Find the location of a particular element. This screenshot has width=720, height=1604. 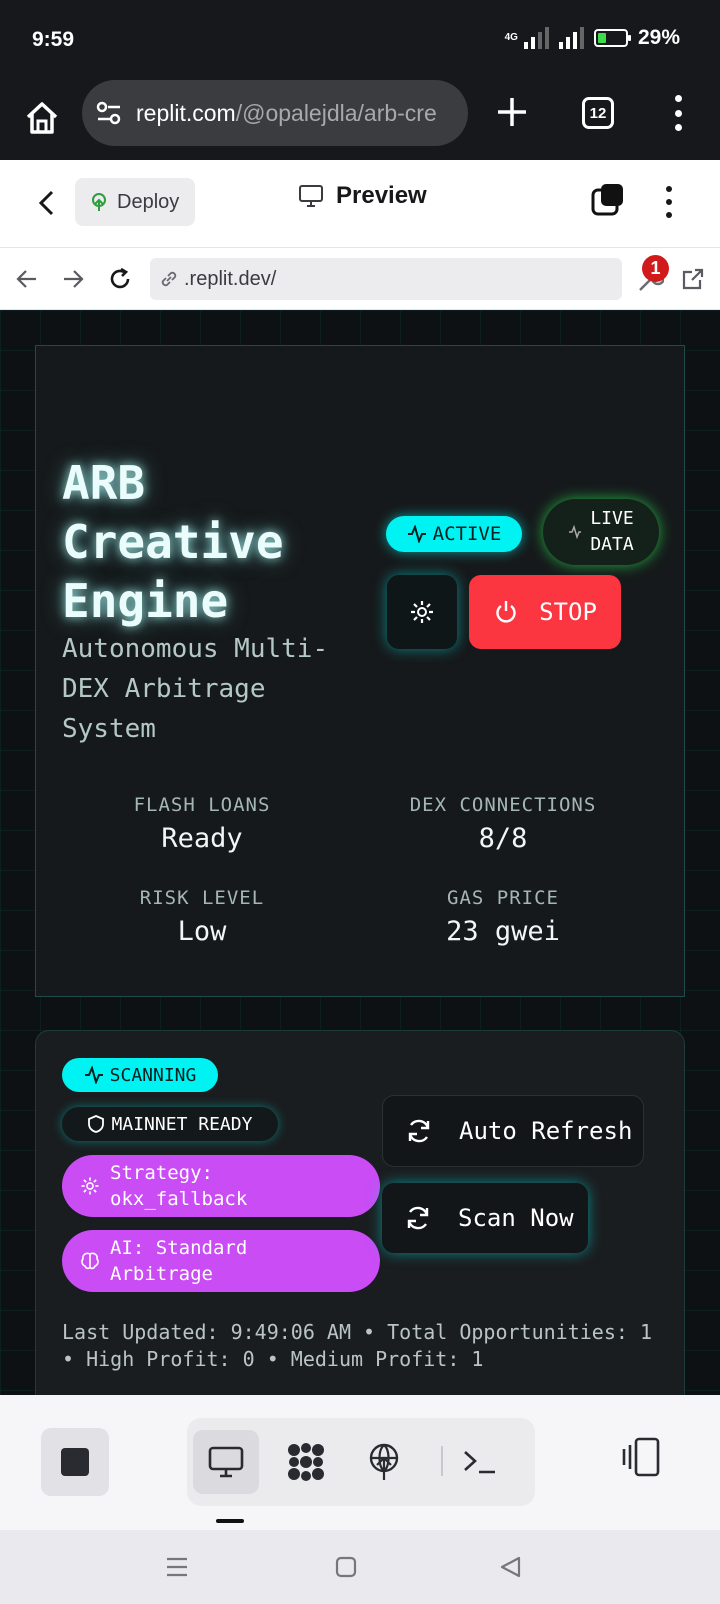

tabs-icon: 12 is located at coordinates (598, 113).